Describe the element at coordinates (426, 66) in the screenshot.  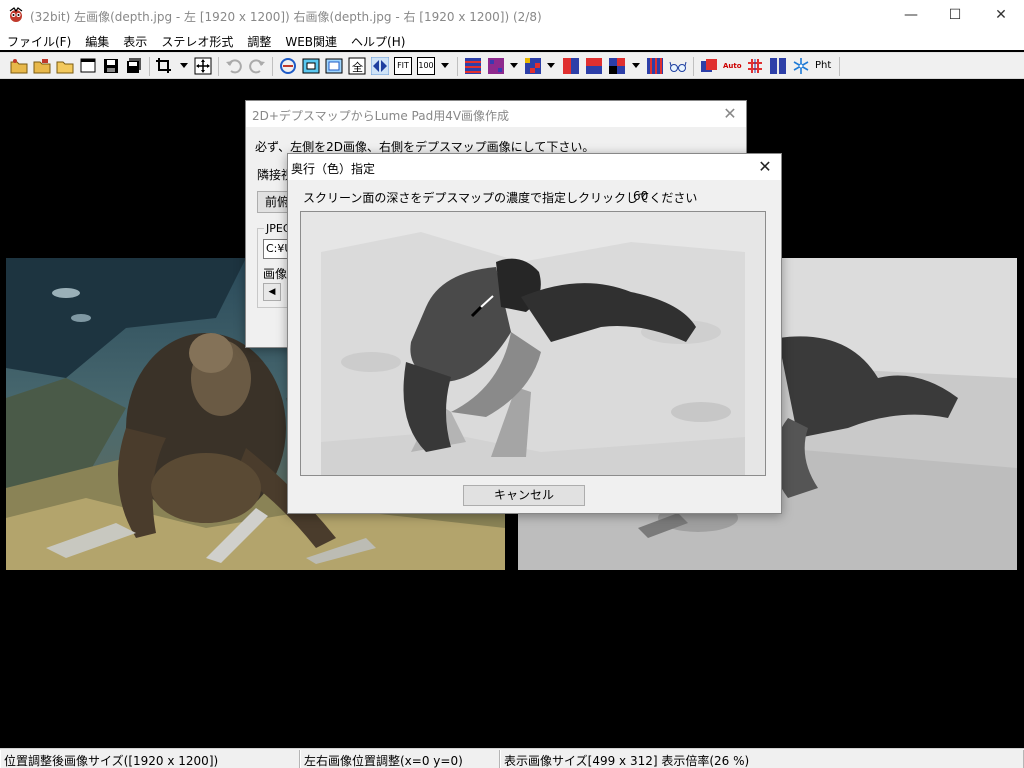
I see `zoom-100-button: 100` at that location.